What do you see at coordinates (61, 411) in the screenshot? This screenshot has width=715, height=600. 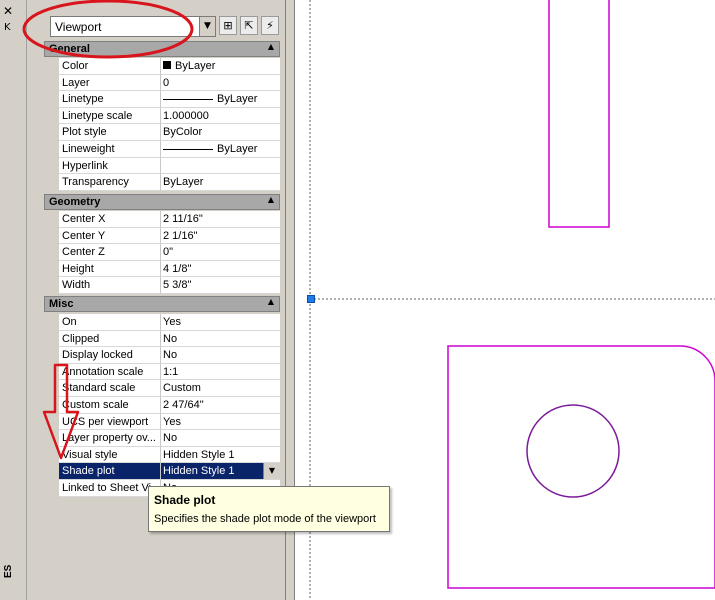 I see `annotation-arrow-icon` at bounding box center [61, 411].